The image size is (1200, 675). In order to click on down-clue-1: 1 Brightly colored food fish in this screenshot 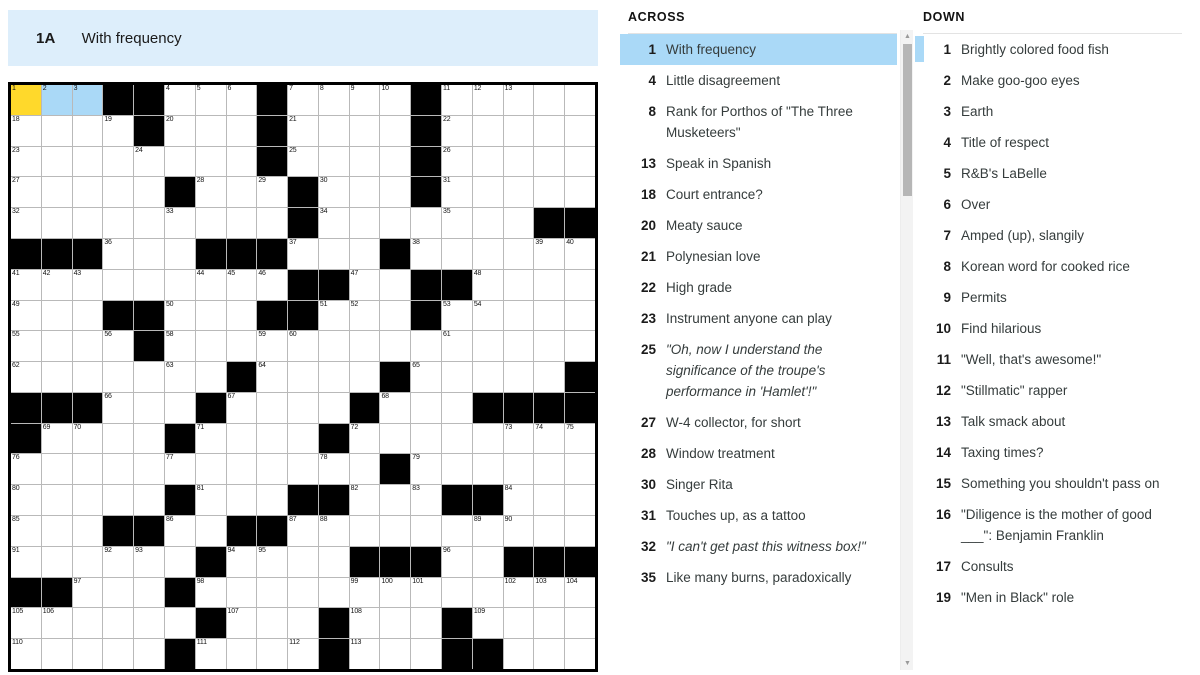, I will do `click(1048, 49)`.